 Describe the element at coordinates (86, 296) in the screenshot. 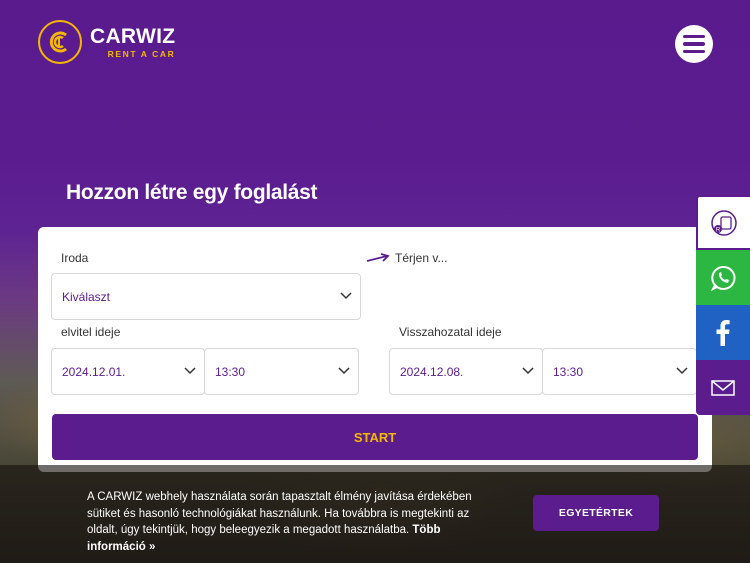

I see `office-select-value: Kiválaszt` at that location.